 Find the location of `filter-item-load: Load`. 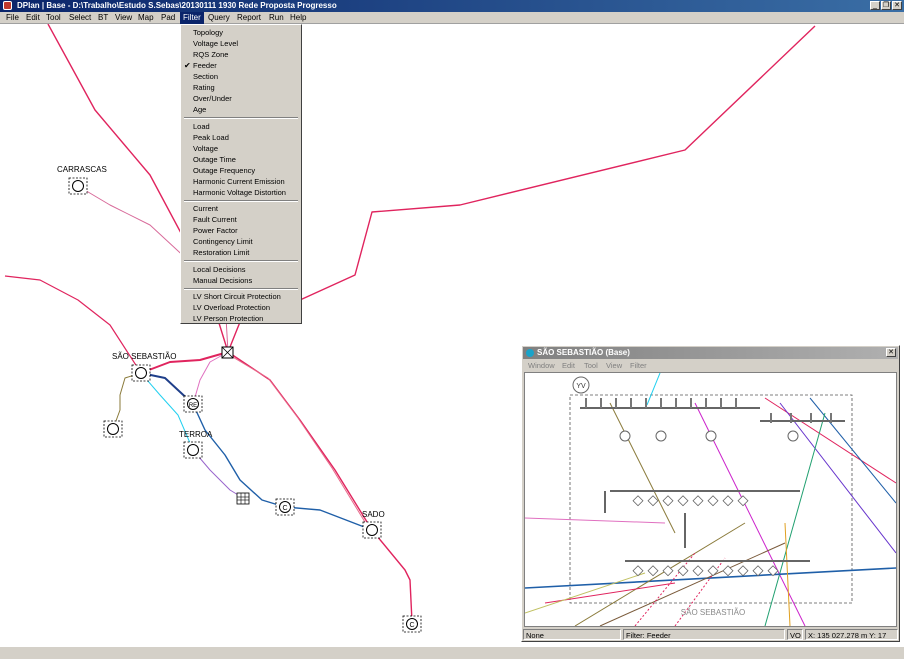

filter-item-load: Load is located at coordinates (201, 126).